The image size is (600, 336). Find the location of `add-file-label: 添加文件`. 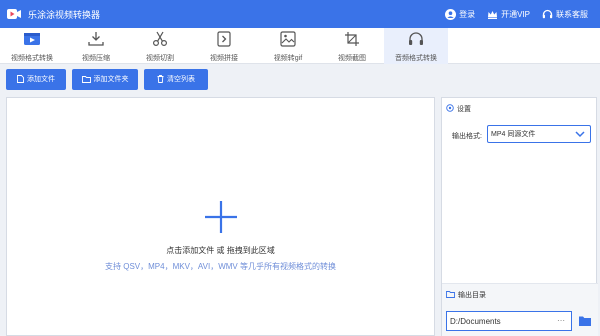

add-file-label: 添加文件 is located at coordinates (41, 79).